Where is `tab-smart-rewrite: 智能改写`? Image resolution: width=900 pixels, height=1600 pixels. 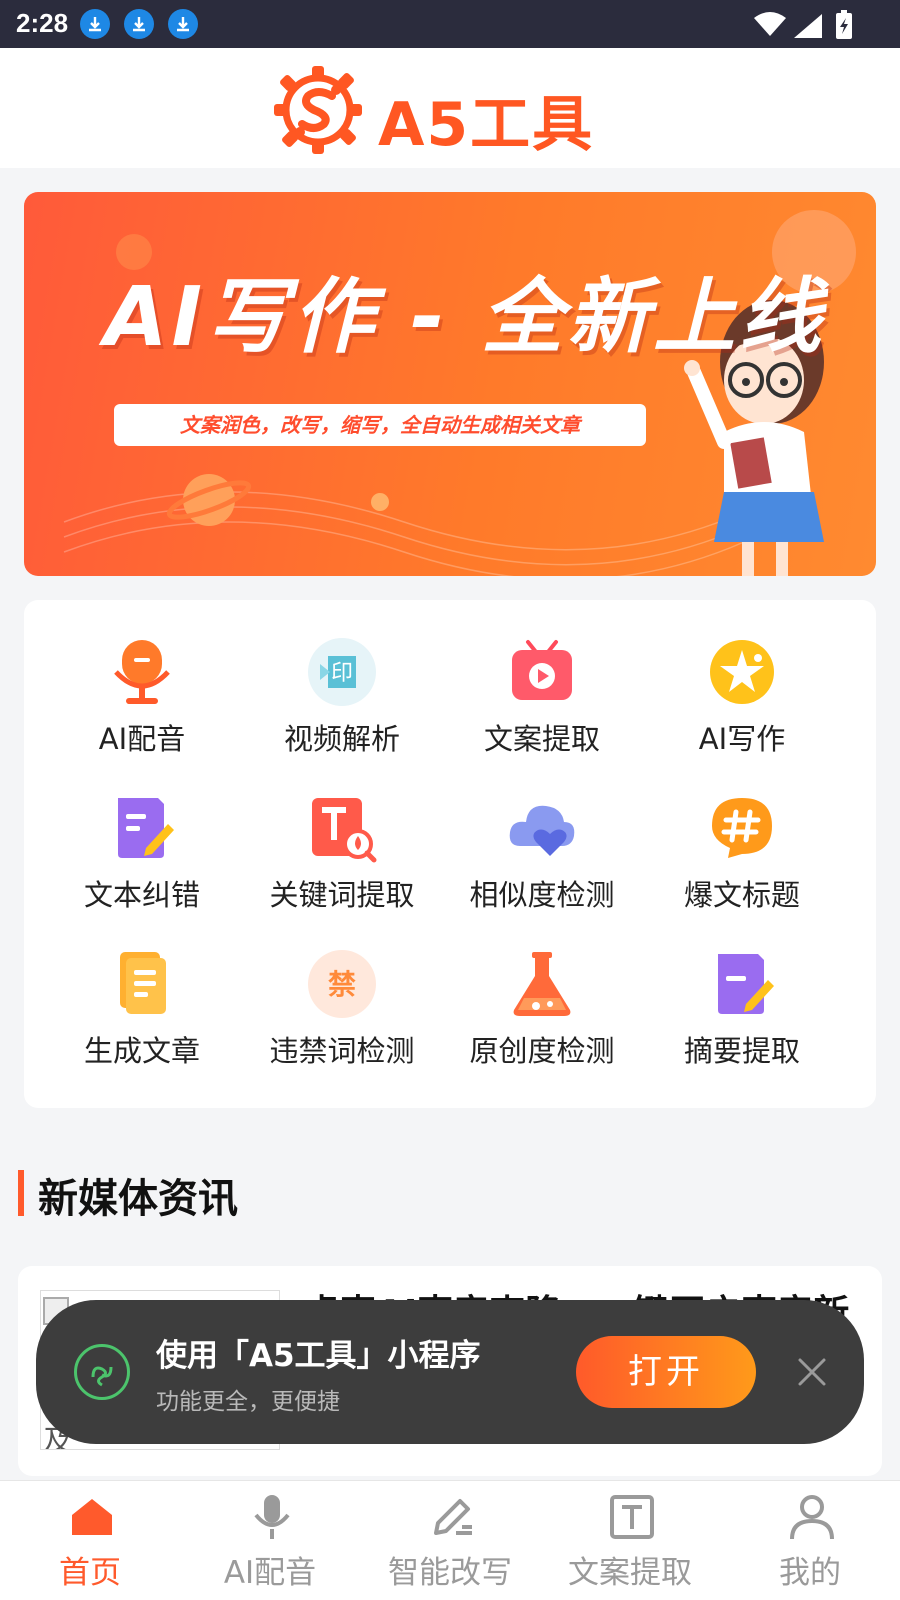 tab-smart-rewrite: 智能改写 is located at coordinates (450, 1540).